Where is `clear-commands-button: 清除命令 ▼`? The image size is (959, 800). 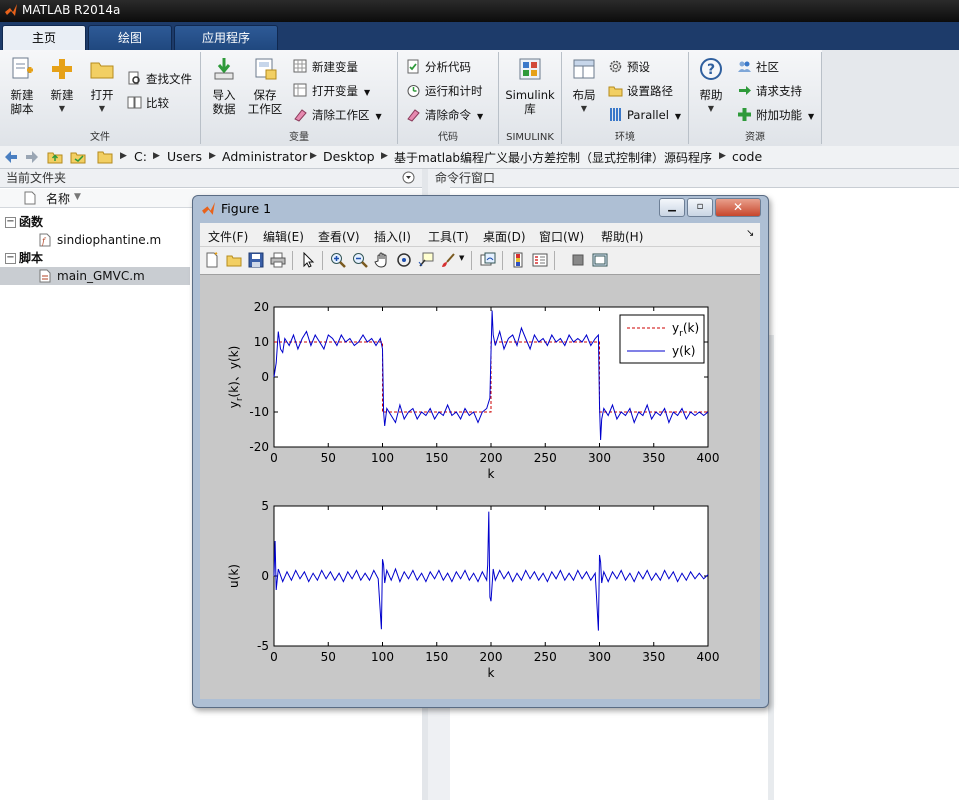 clear-commands-button: 清除命令 ▼ is located at coordinates (444, 115).